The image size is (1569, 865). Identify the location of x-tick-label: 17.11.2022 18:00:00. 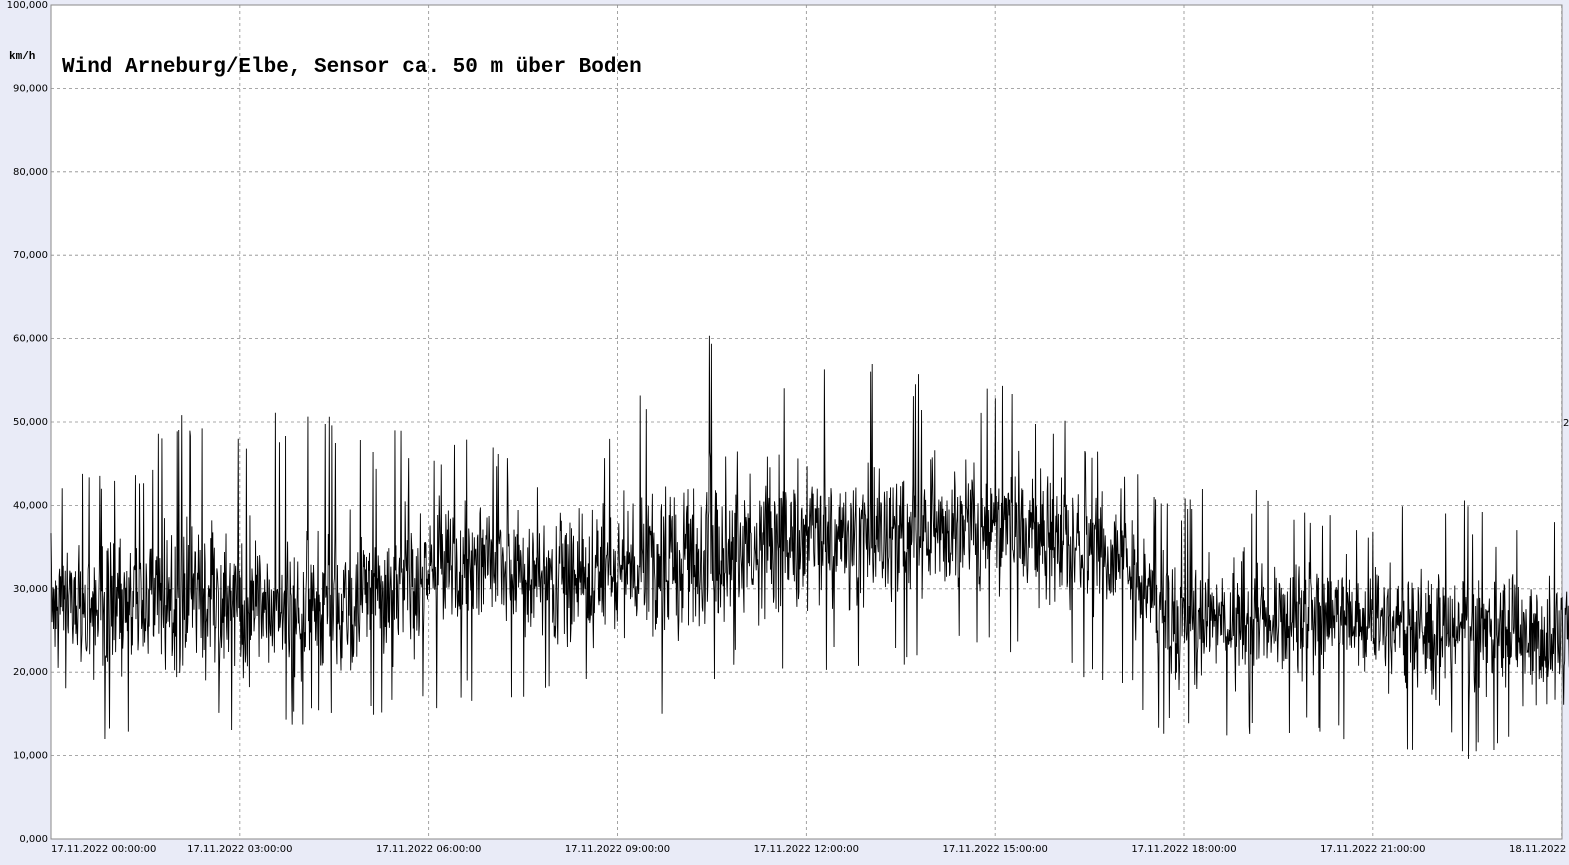
(1183, 849).